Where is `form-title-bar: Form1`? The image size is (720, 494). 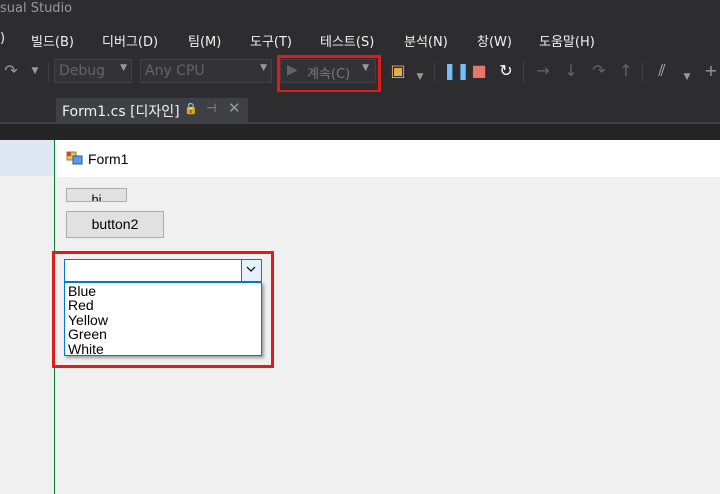 form-title-bar: Form1 is located at coordinates (387, 158).